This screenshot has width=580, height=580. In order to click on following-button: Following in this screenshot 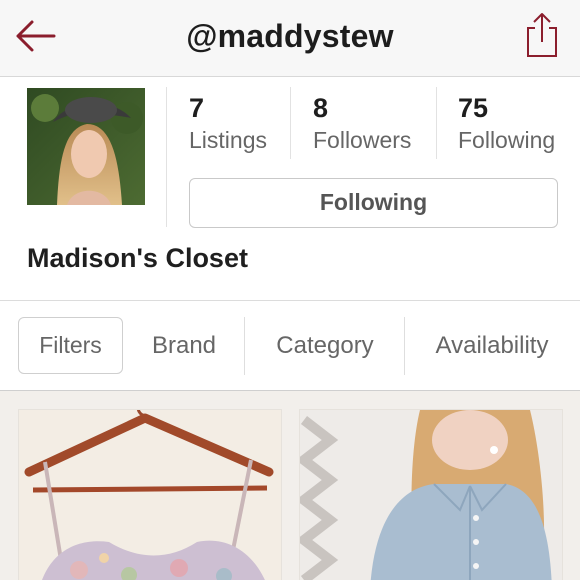, I will do `click(373, 203)`.